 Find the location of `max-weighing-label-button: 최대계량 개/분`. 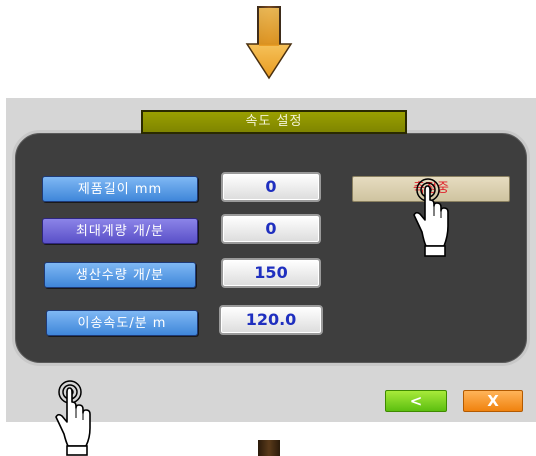

max-weighing-label-button: 최대계량 개/분 is located at coordinates (120, 231).